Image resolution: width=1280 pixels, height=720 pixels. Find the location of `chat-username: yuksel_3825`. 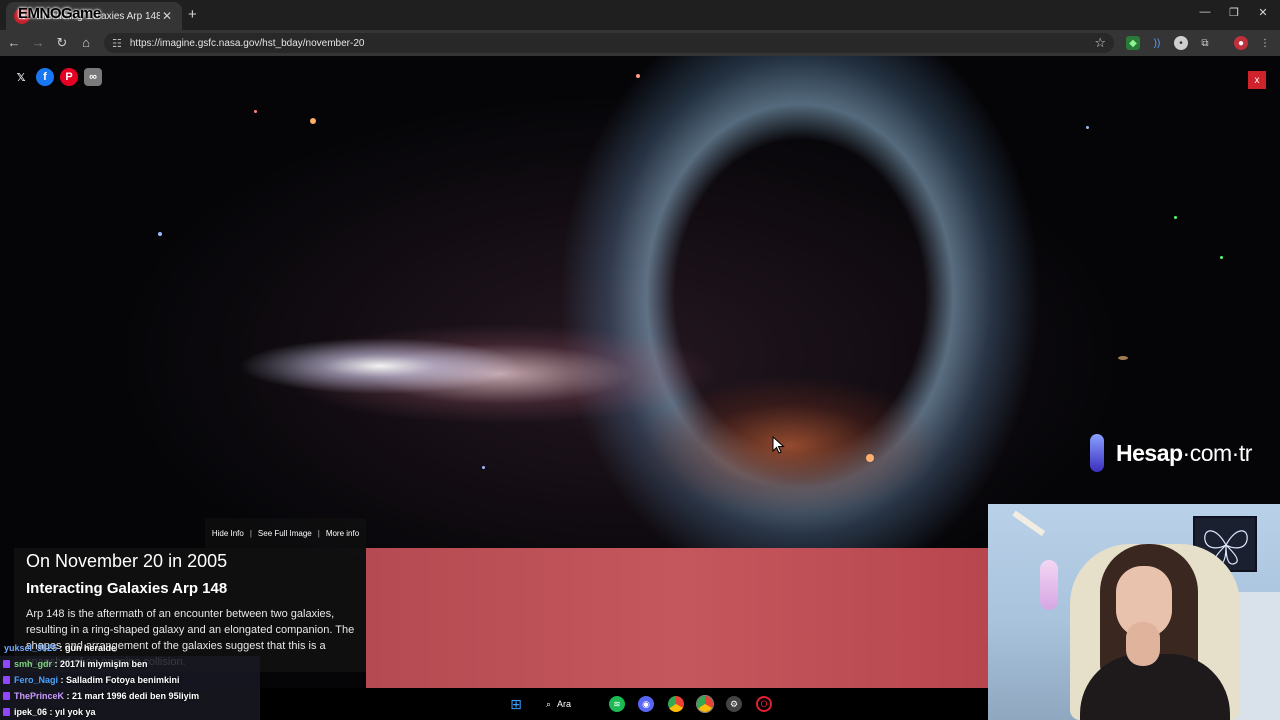

chat-username: yuksel_3825 is located at coordinates (31, 648).